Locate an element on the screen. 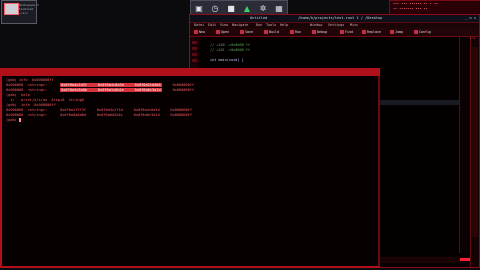 The height and width of the screenshot is (270, 480). toolbar-save-button: Save is located at coordinates (246, 32).